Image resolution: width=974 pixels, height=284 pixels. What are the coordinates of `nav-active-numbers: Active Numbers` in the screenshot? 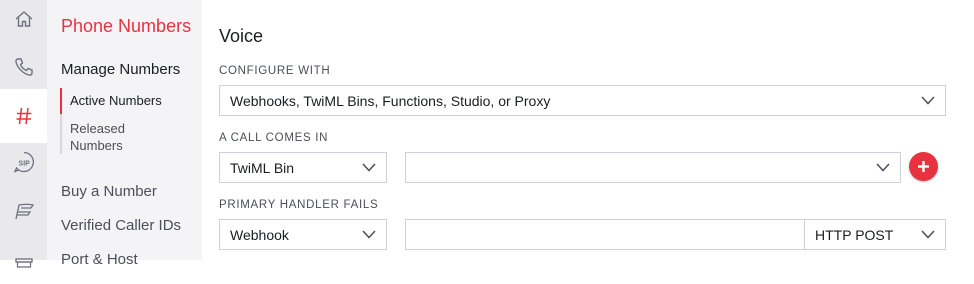 It's located at (126, 101).